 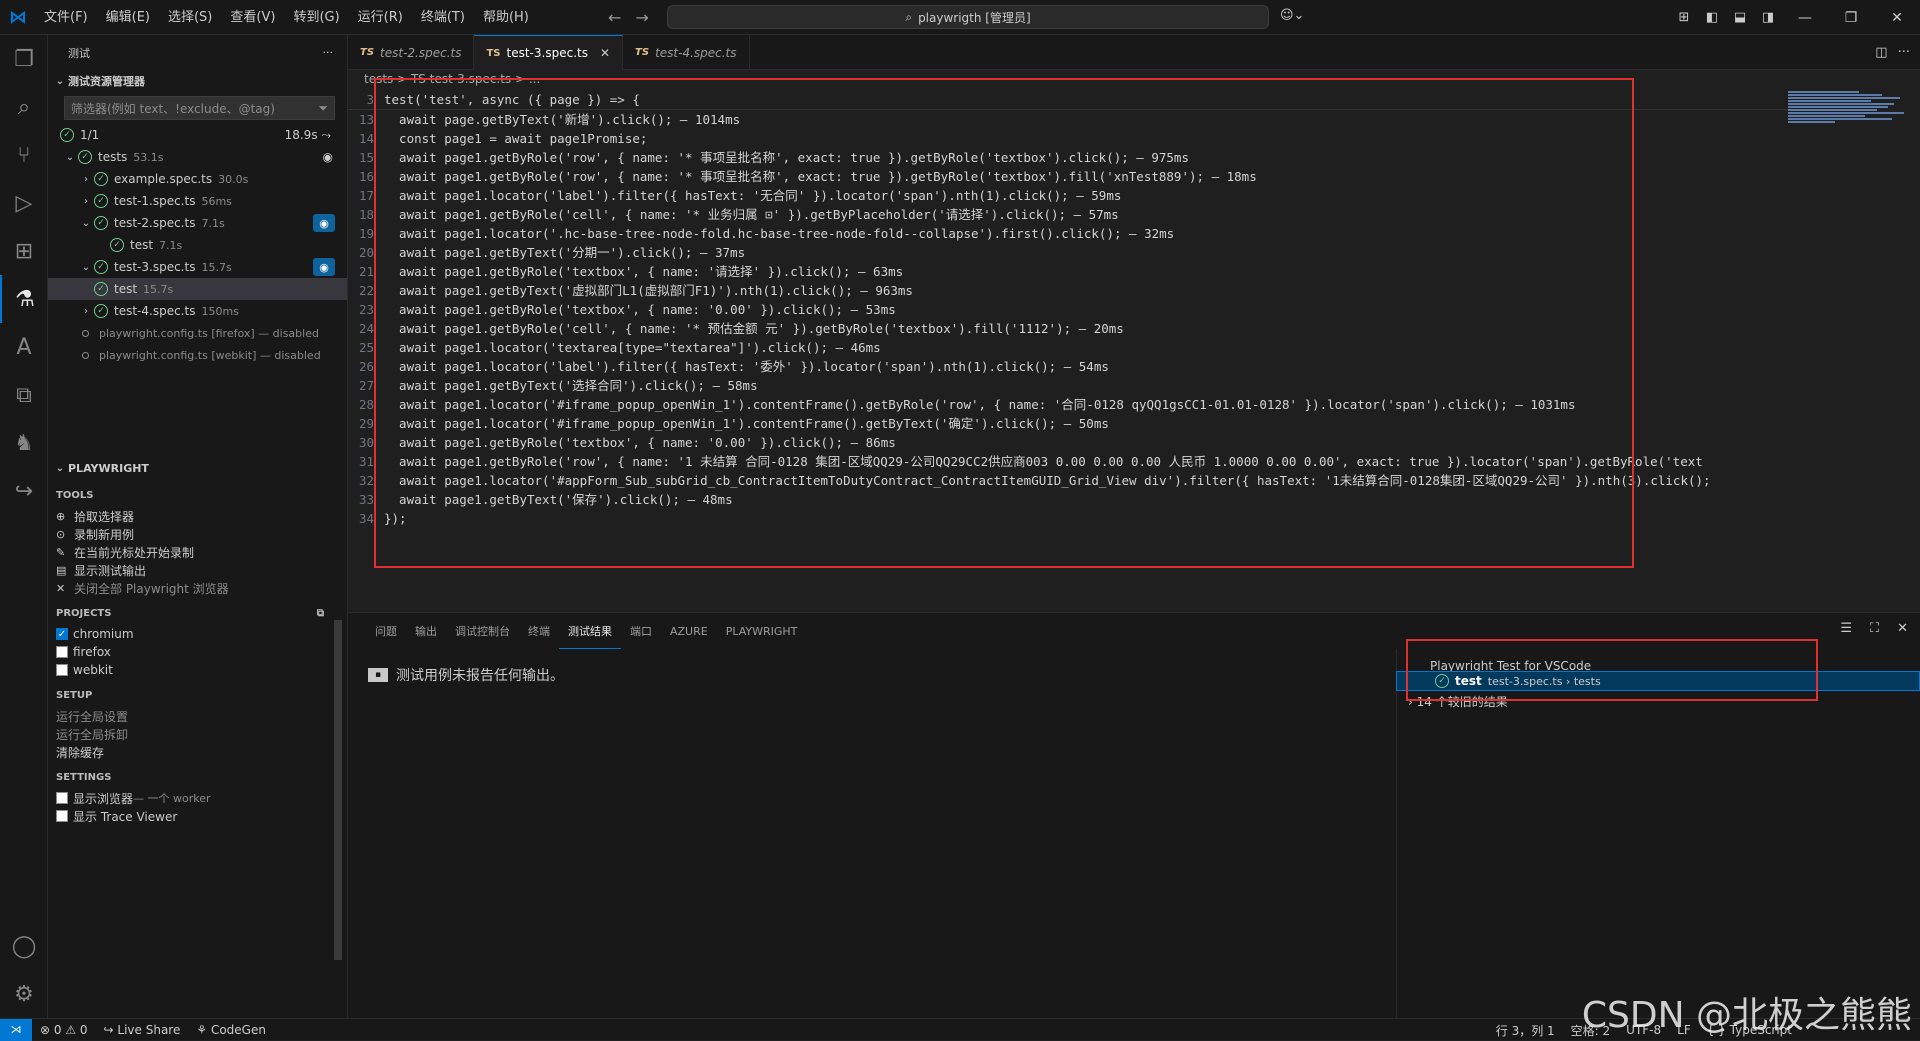 I want to click on filter-funnel-icon: ⏷, so click(x=323, y=108).